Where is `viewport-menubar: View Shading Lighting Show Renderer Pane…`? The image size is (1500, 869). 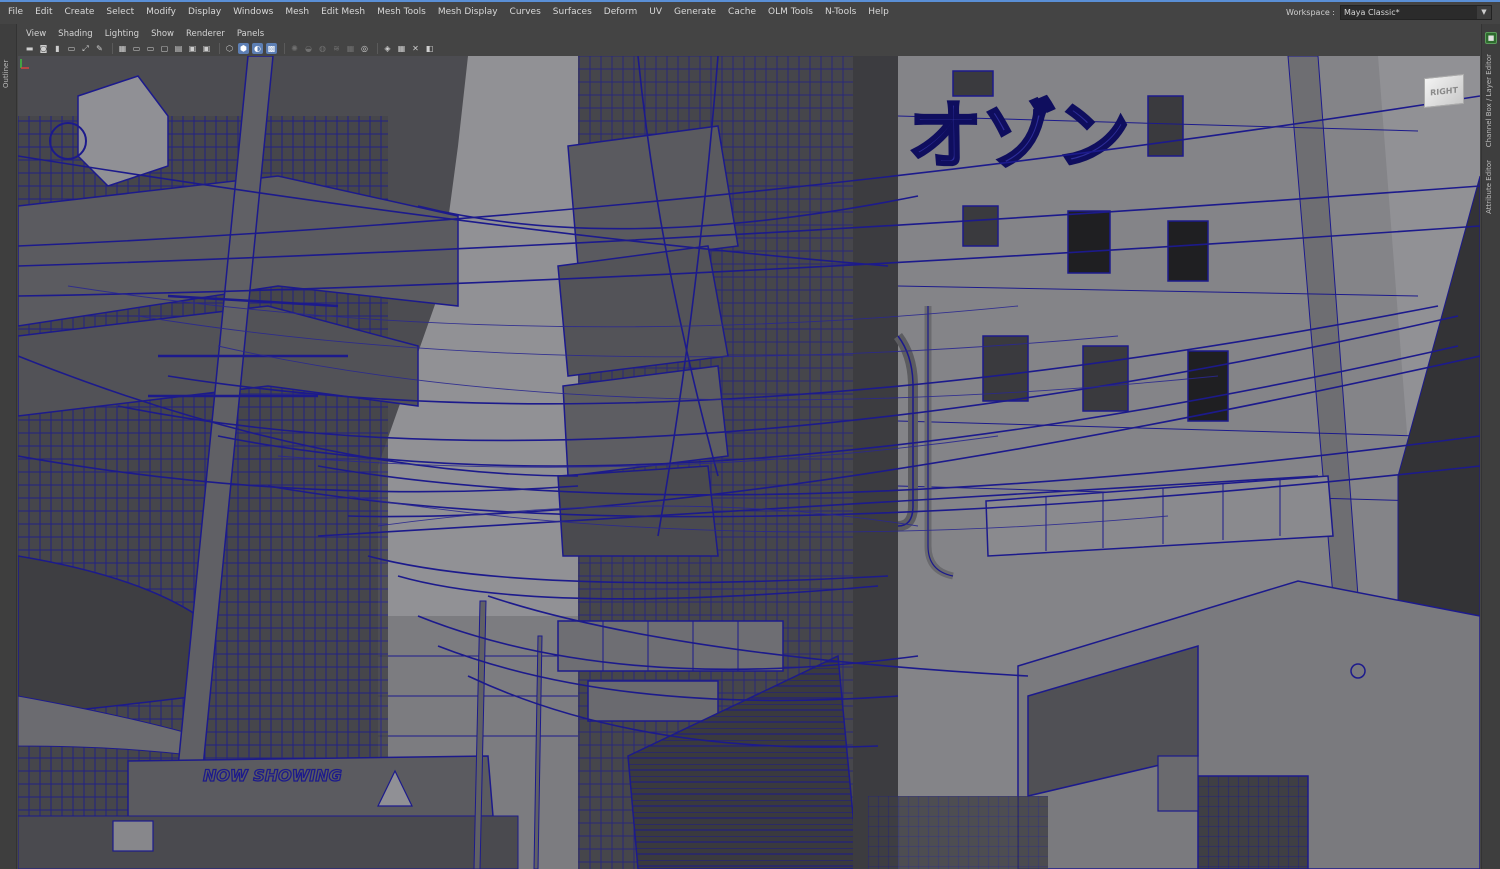
viewport-menubar: View Shading Lighting Show Renderer Pane… is located at coordinates (749, 33).